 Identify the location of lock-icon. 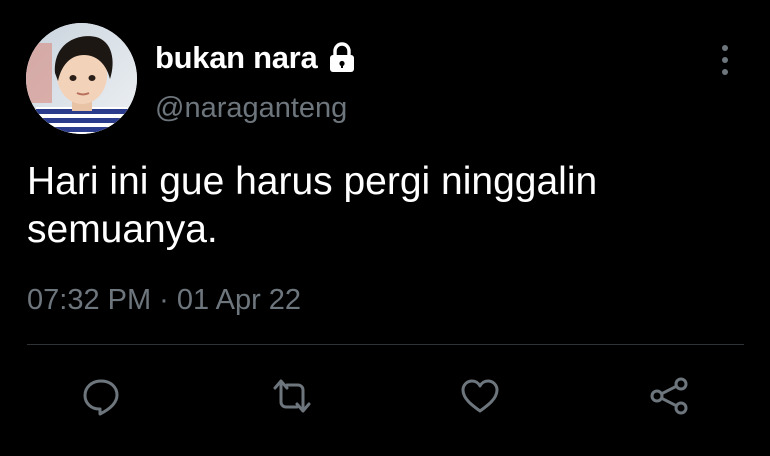
(342, 58).